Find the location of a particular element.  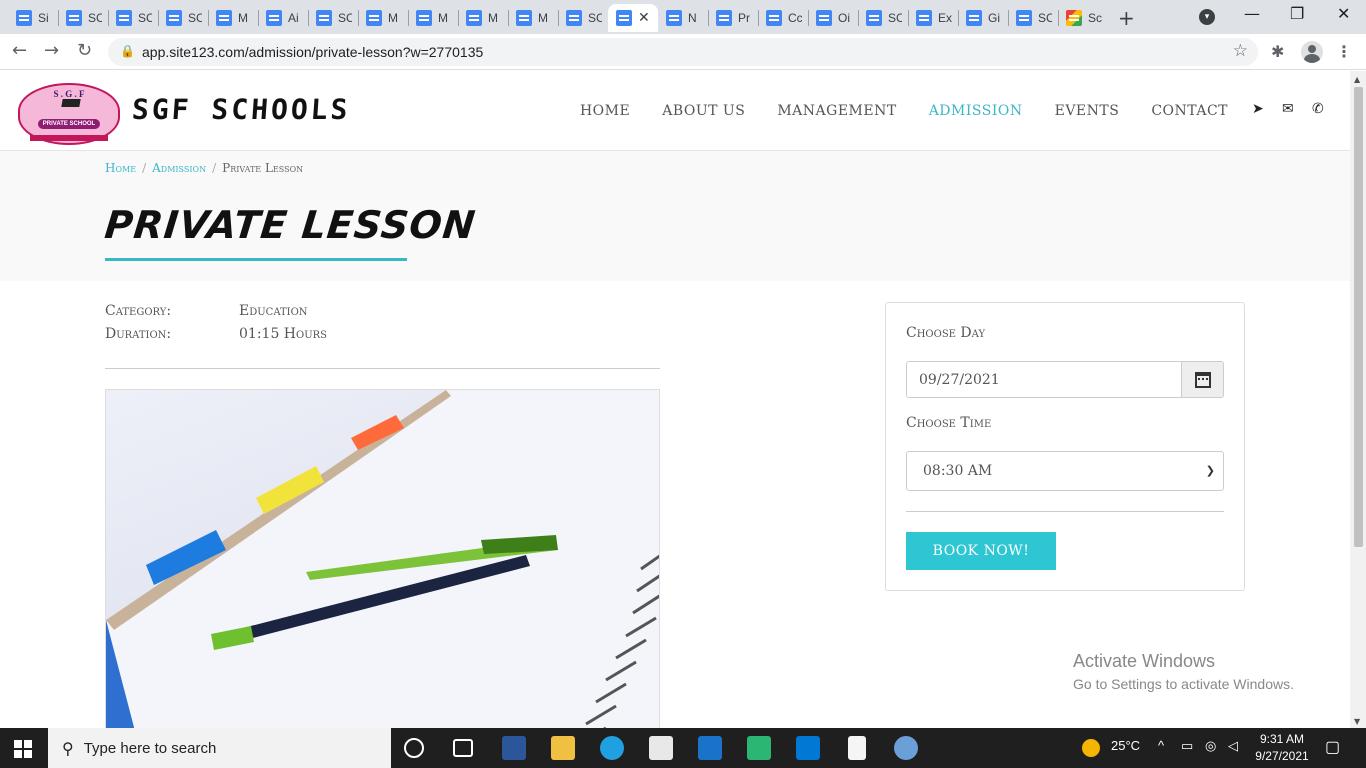

page-scrollbar: ▲ ▼ is located at coordinates (1358, 399).